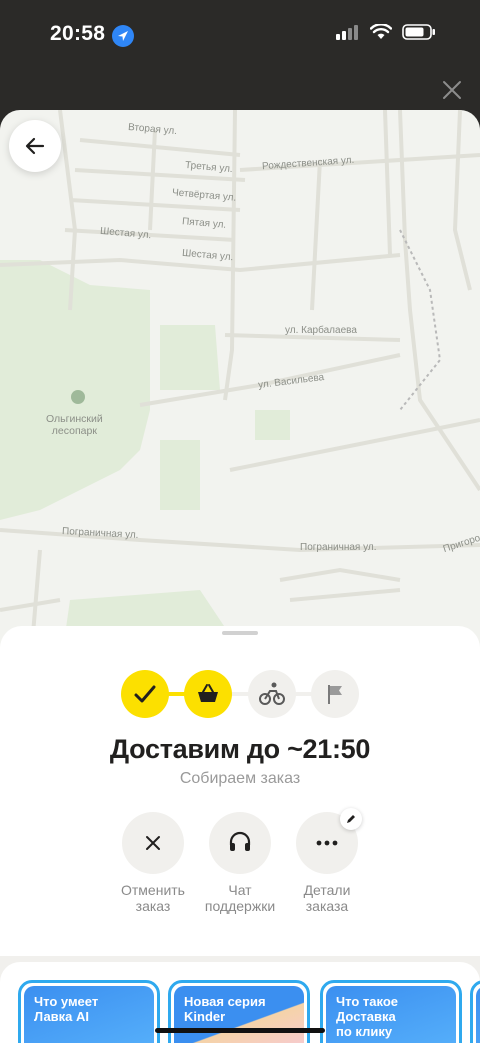 The width and height of the screenshot is (480, 1043). Describe the element at coordinates (240, 36) in the screenshot. I see `status-bar: 20:58` at that location.